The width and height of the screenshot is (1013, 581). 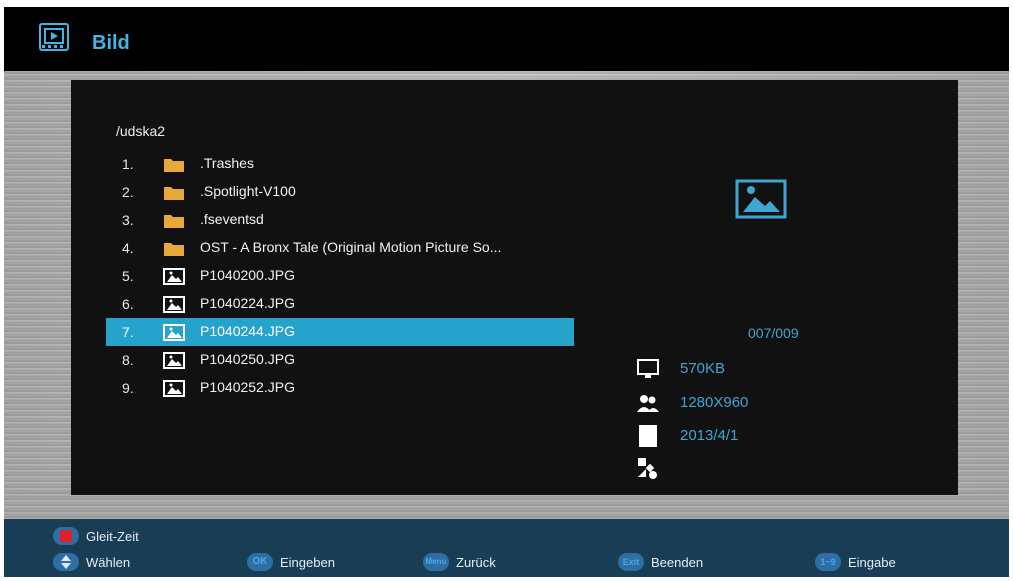 I want to click on people-icon, so click(x=648, y=403).